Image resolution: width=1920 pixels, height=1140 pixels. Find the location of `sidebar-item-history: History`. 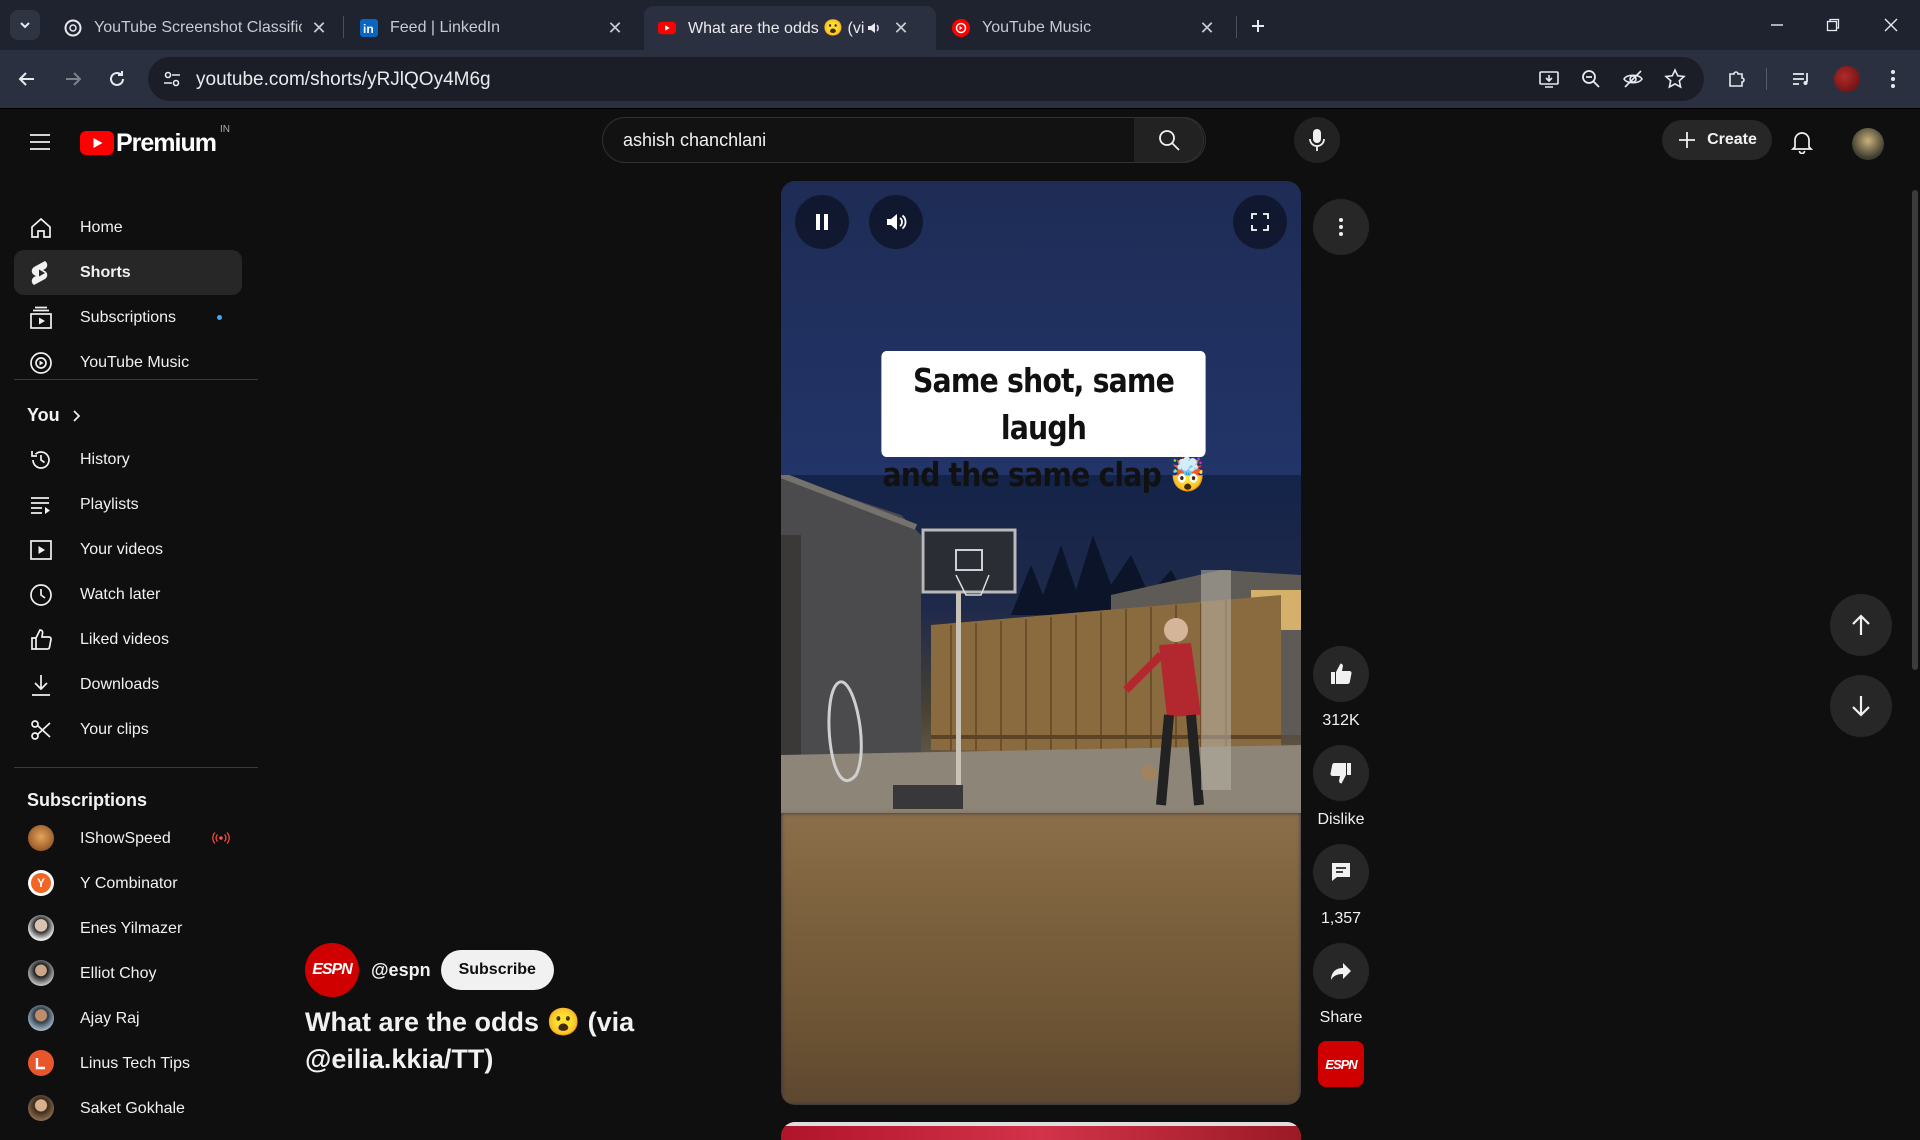

sidebar-item-history: History is located at coordinates (128, 459).